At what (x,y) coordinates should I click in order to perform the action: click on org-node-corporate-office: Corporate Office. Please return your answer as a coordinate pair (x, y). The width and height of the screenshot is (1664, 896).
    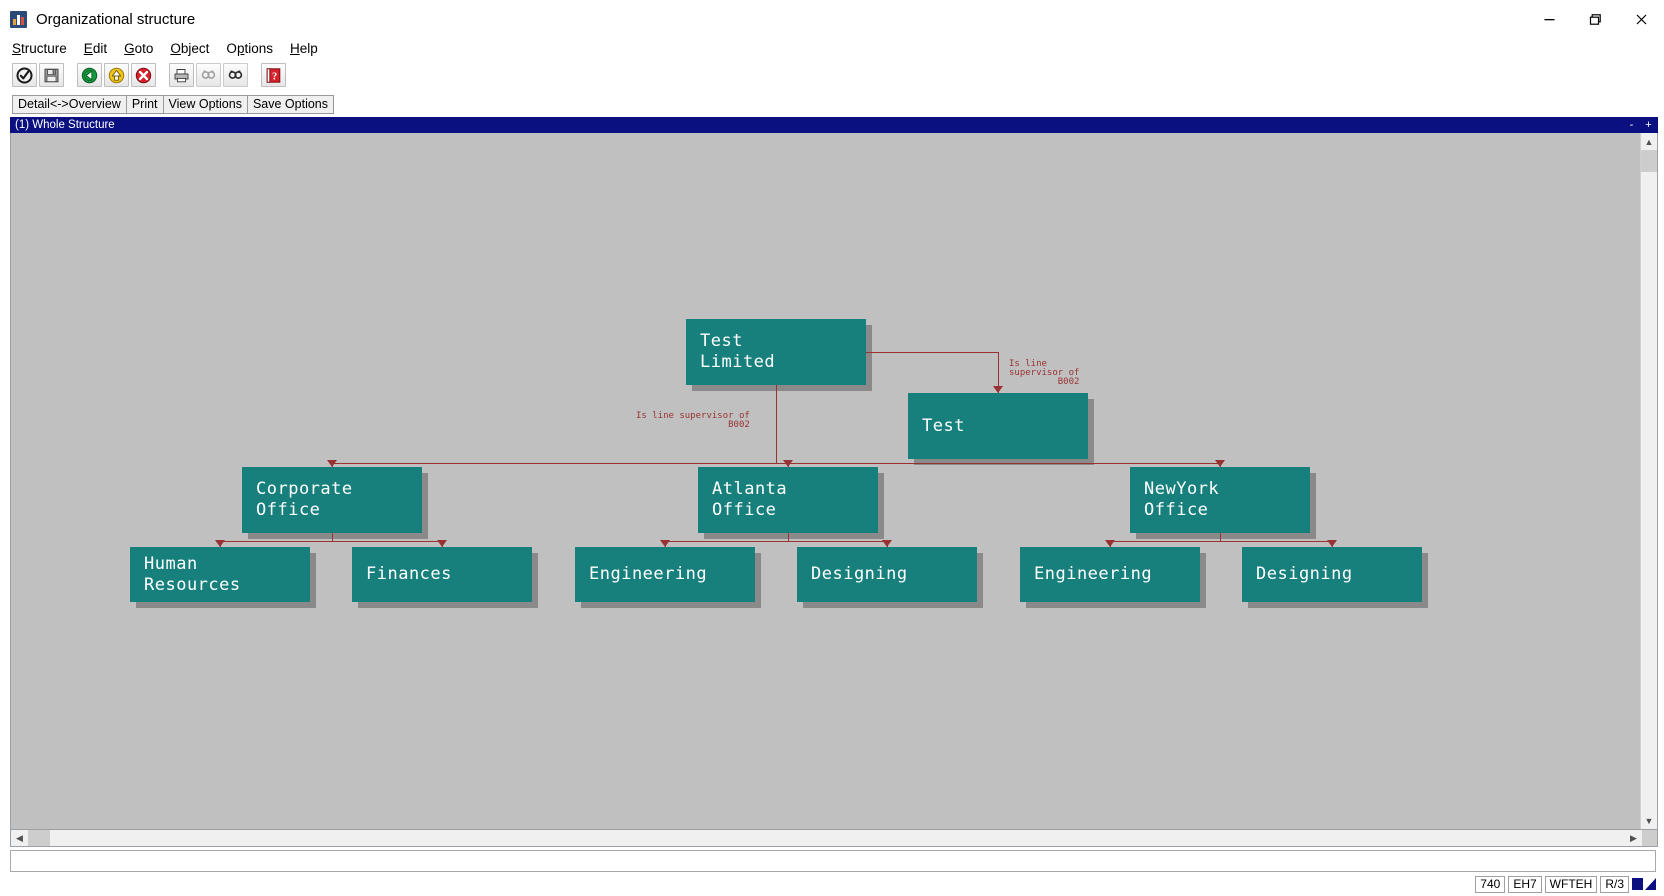
    Looking at the image, I should click on (332, 500).